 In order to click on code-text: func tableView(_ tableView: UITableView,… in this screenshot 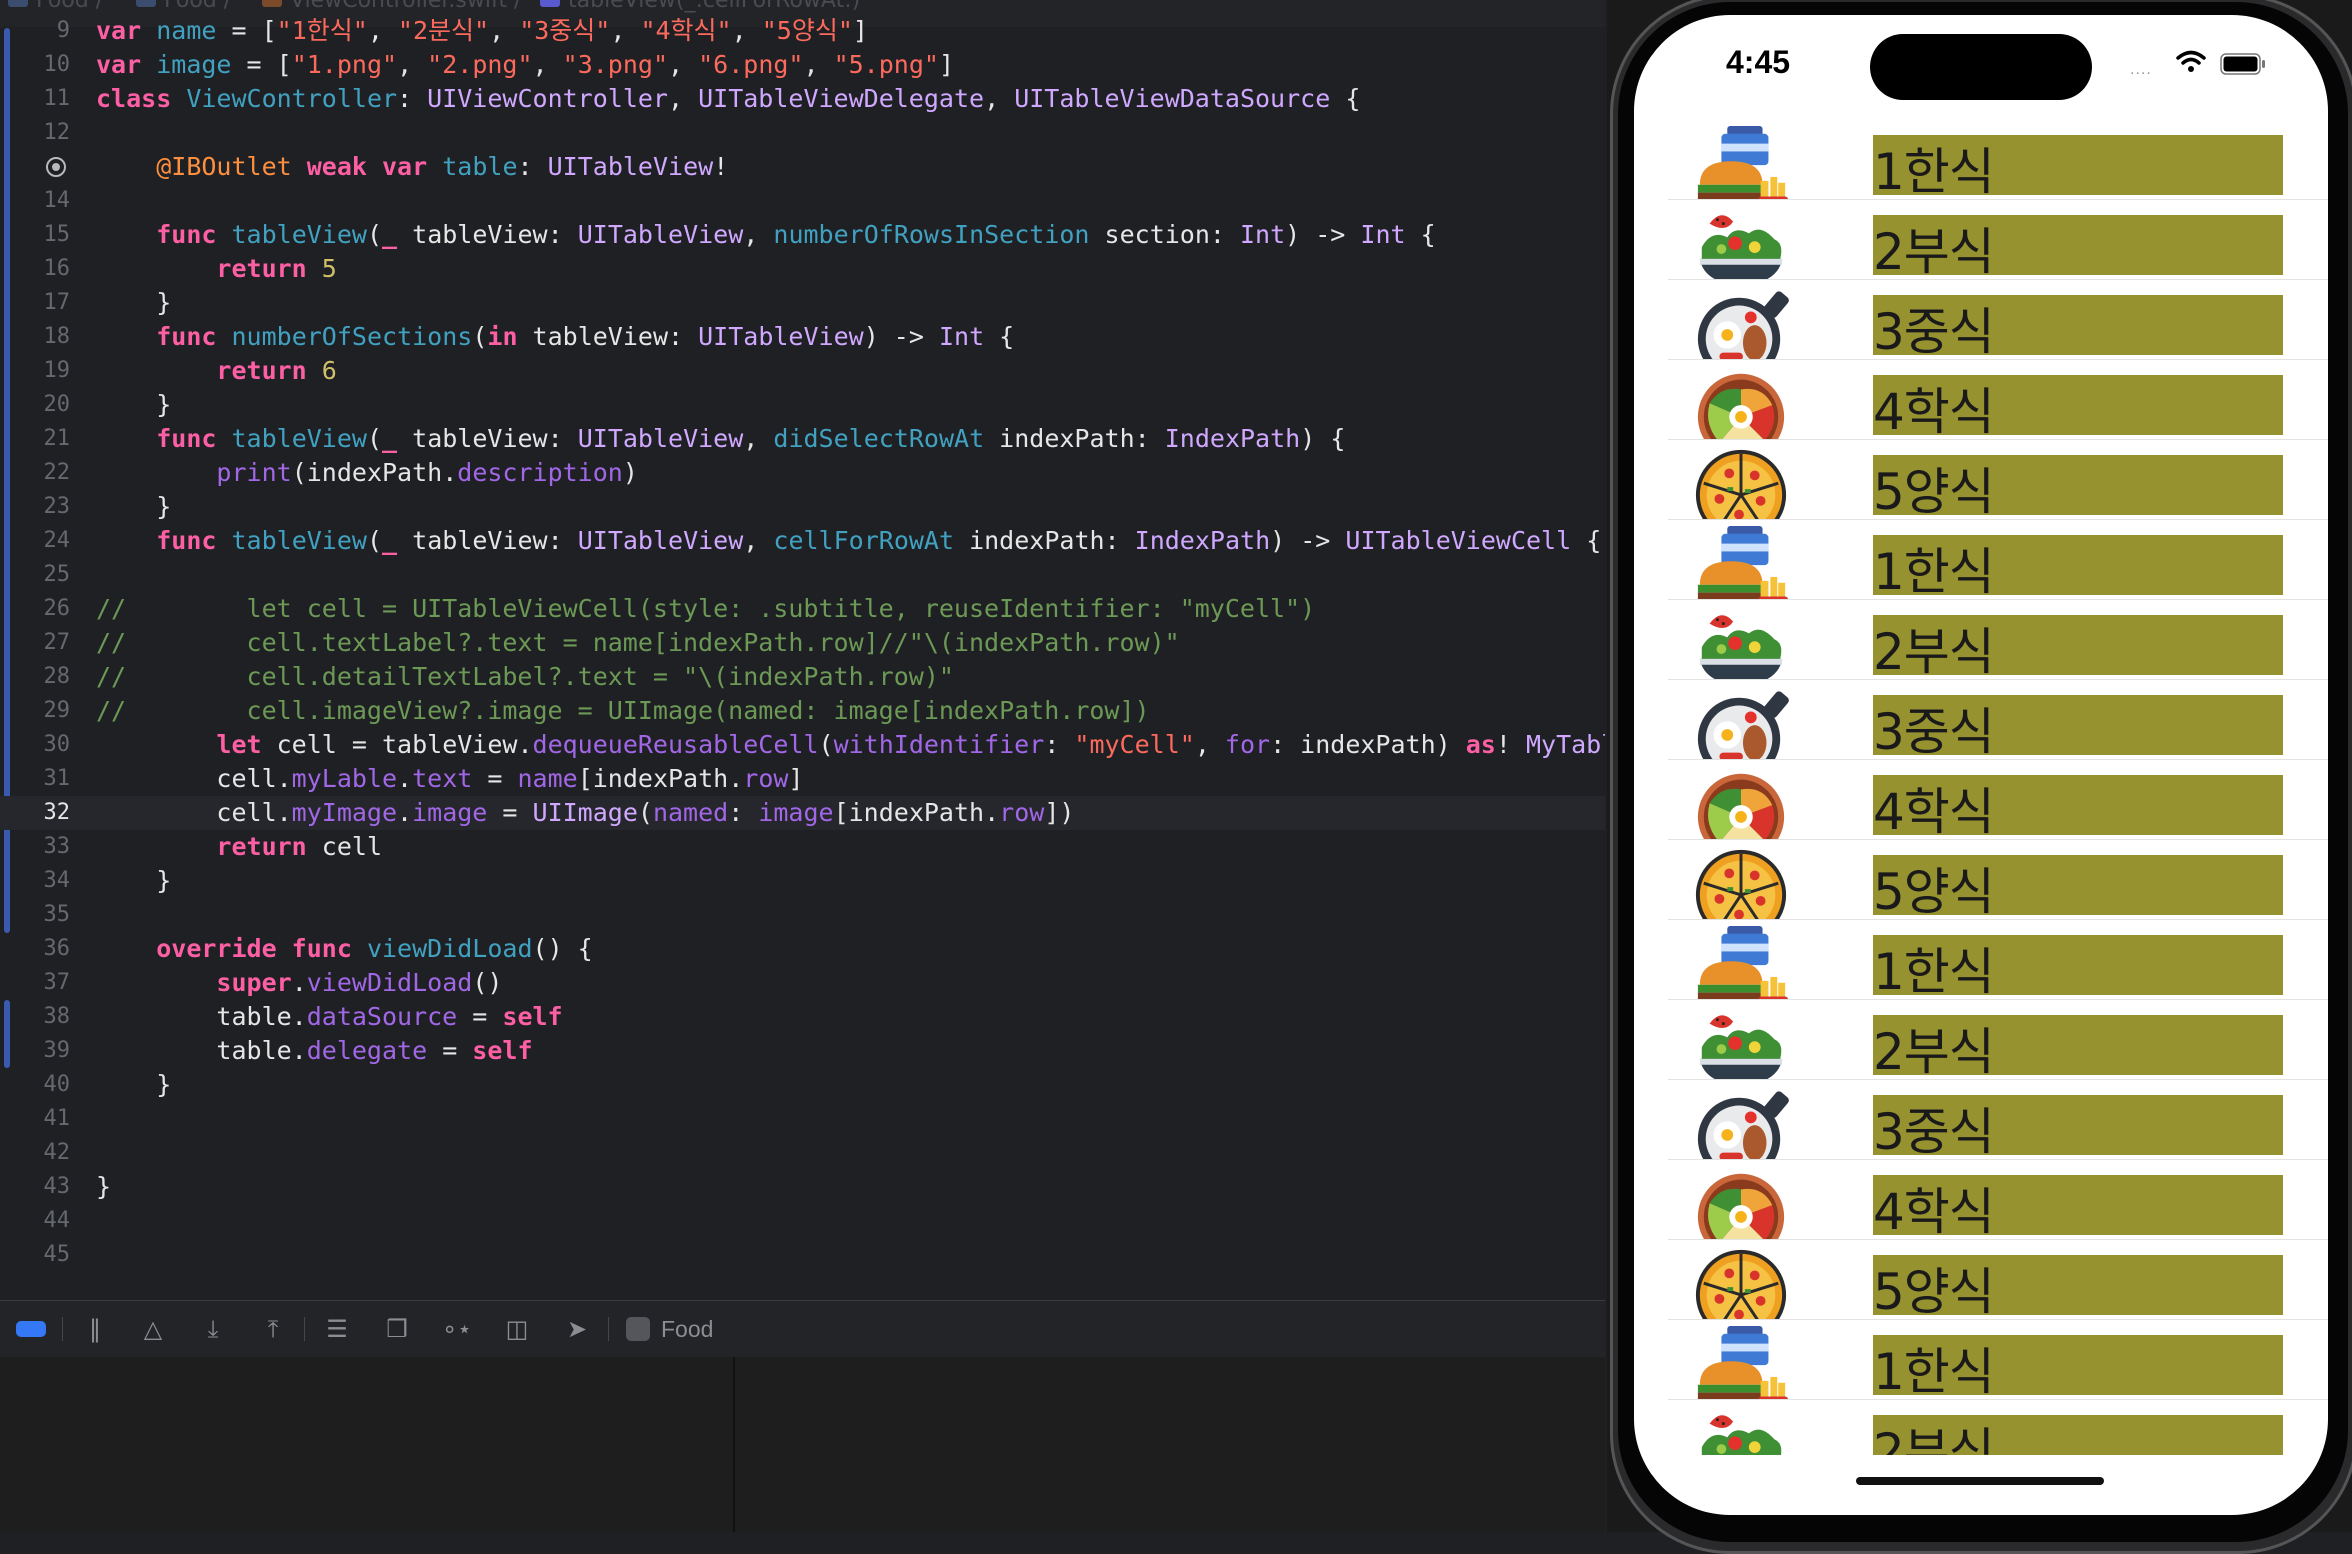, I will do `click(848, 541)`.